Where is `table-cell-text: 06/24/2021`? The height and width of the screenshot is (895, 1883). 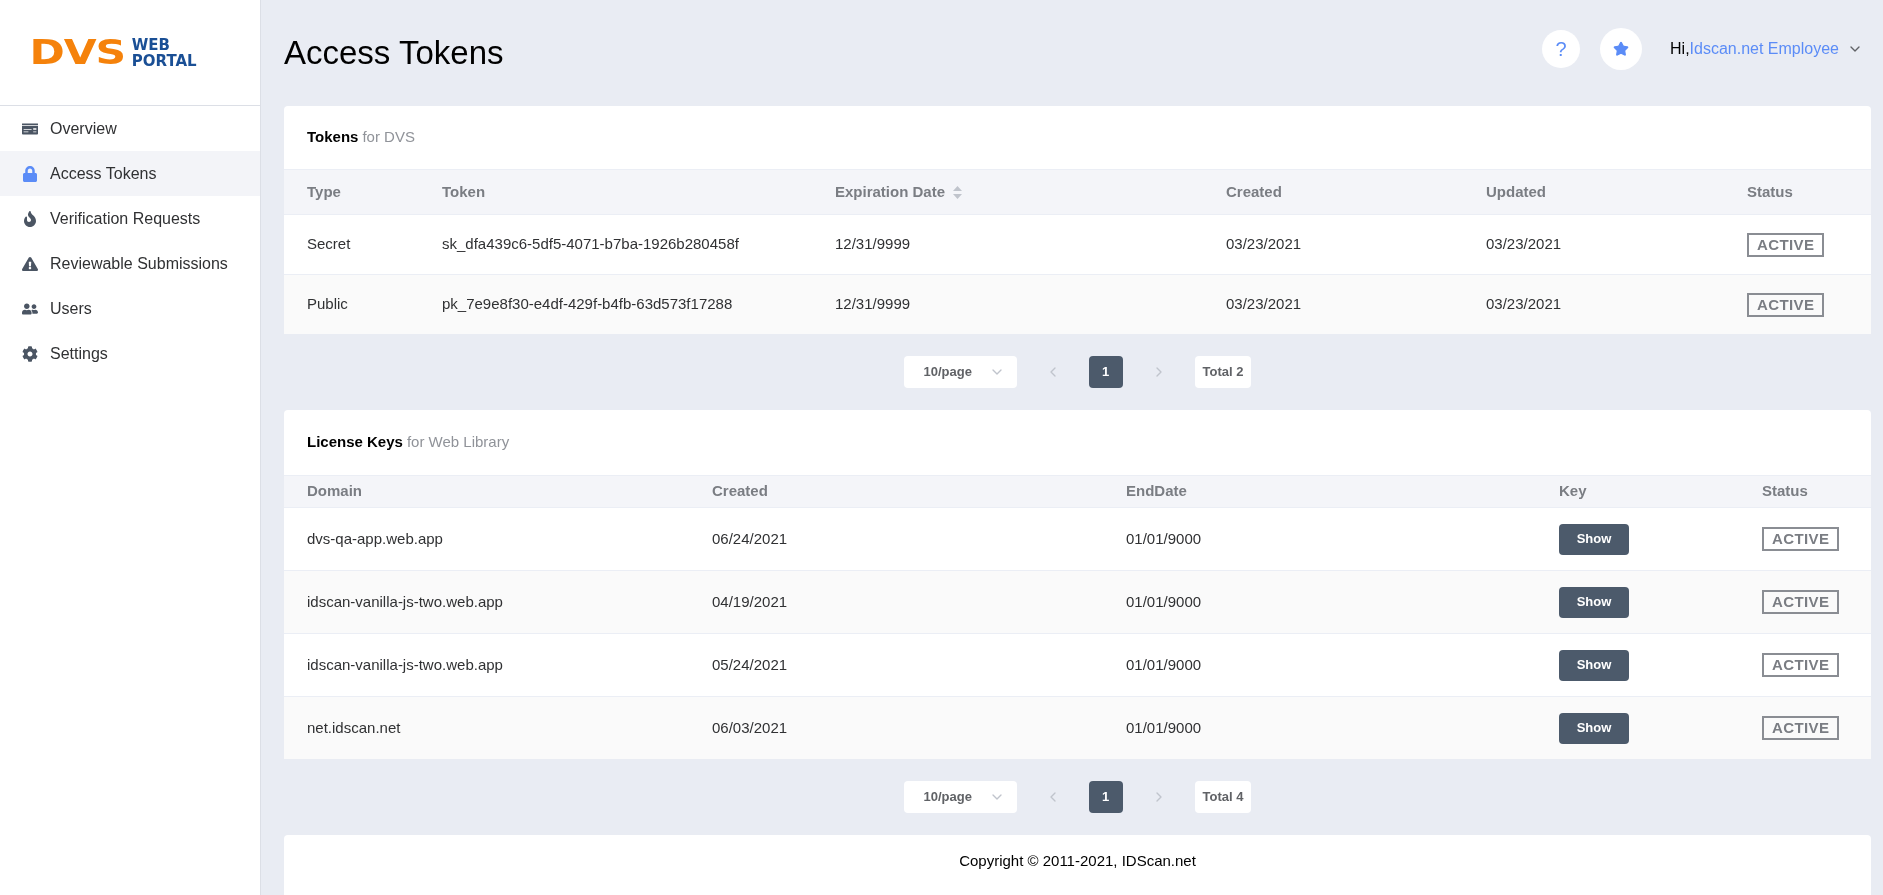
table-cell-text: 06/24/2021 is located at coordinates (750, 538).